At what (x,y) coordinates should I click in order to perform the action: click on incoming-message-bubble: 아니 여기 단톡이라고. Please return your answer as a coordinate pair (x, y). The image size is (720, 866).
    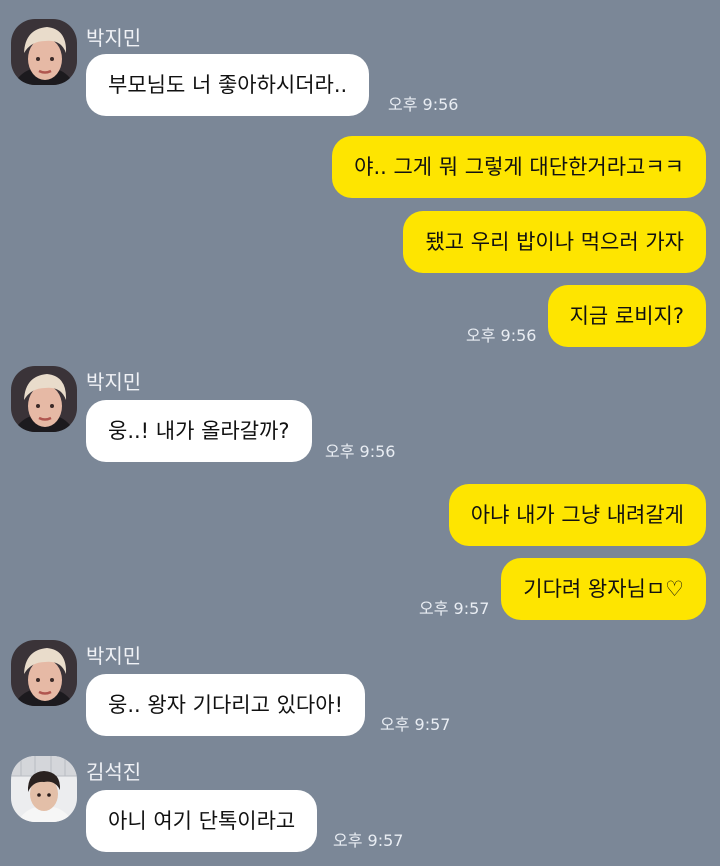
    Looking at the image, I should click on (202, 821).